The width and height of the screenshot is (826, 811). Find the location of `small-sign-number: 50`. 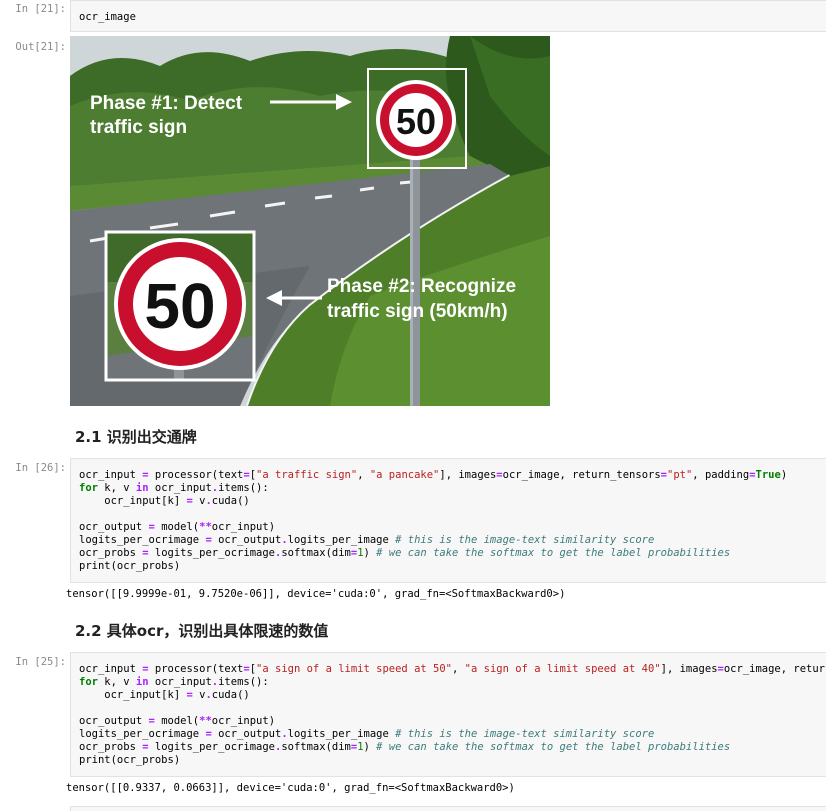

small-sign-number: 50 is located at coordinates (416, 121).